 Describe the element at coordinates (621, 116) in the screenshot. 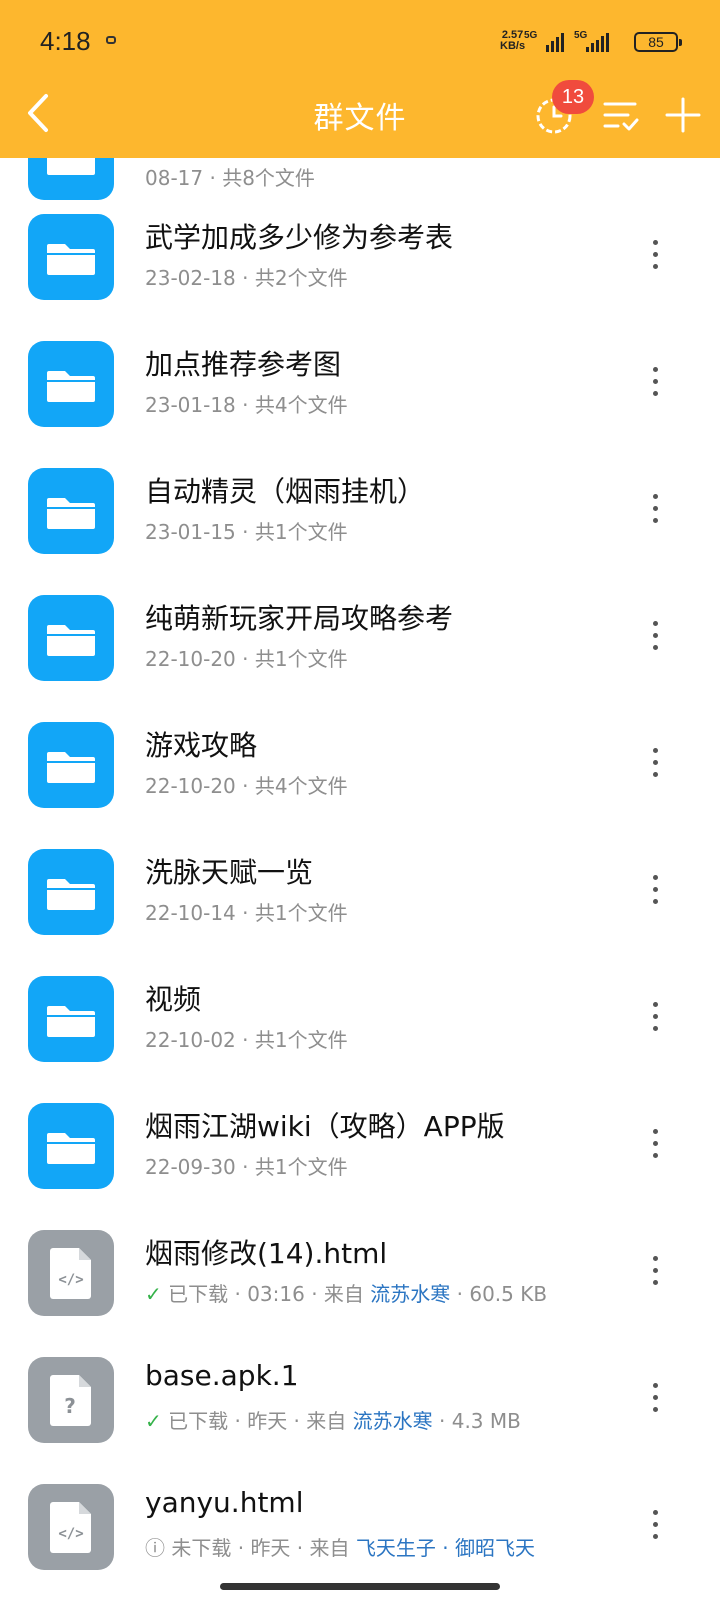

I see `sort-icon` at that location.